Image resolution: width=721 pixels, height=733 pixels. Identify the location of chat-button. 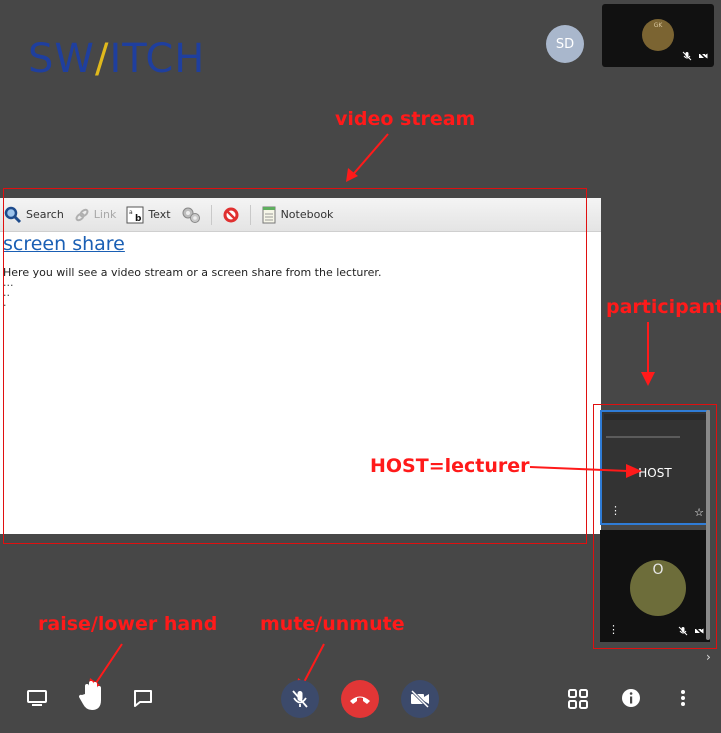
(143, 698).